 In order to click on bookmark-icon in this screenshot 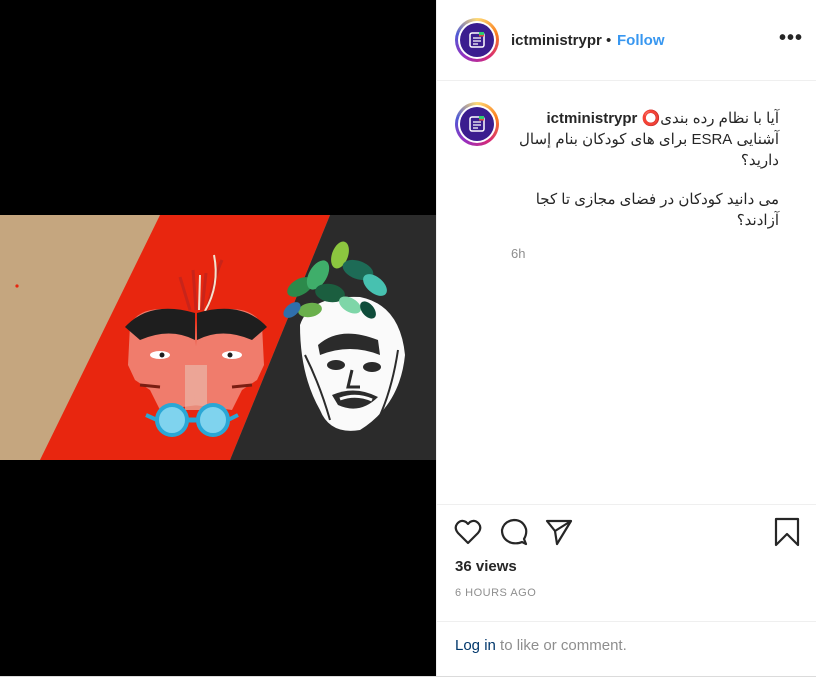, I will do `click(787, 534)`.